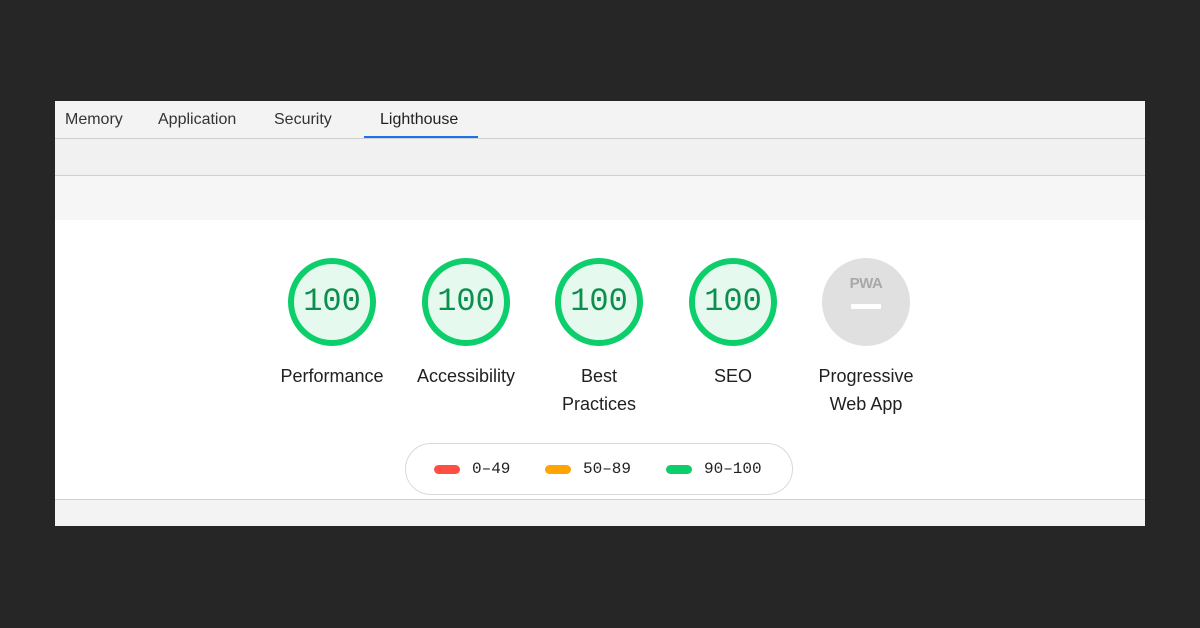 The width and height of the screenshot is (1200, 628). What do you see at coordinates (599, 376) in the screenshot?
I see `gauge-label-line: Best` at bounding box center [599, 376].